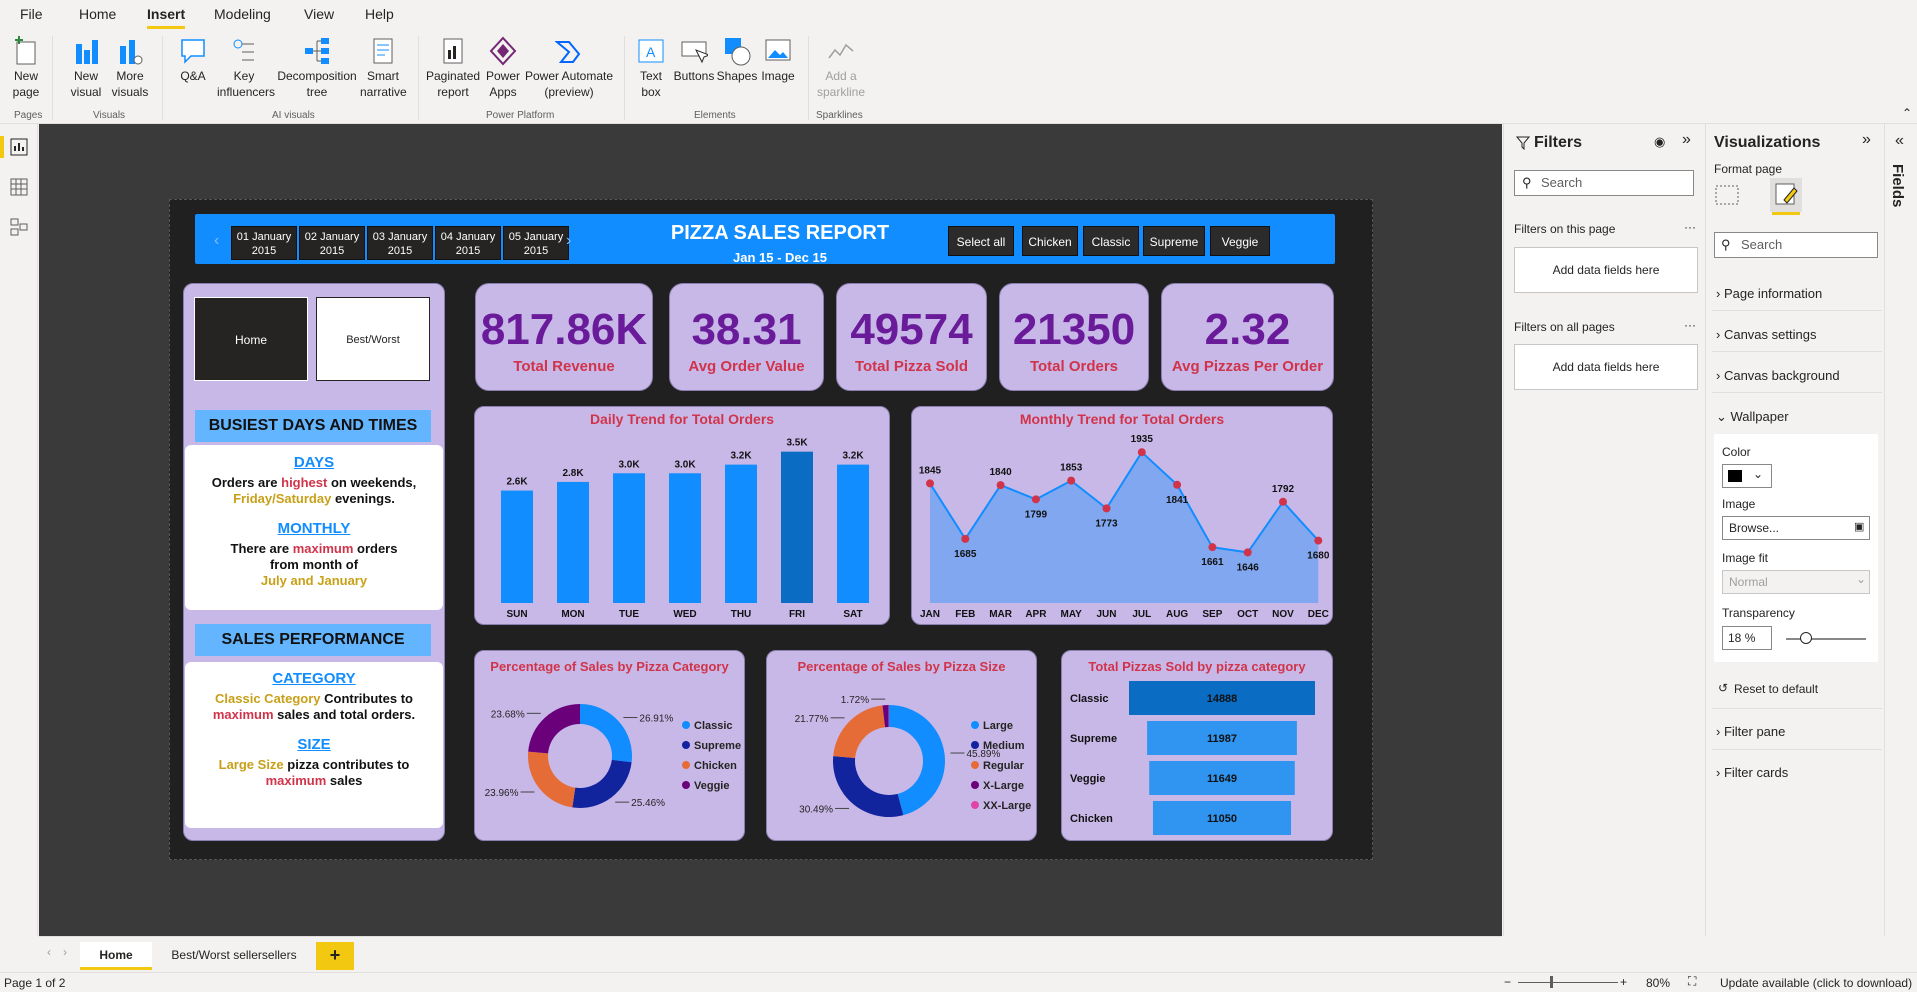 This screenshot has height=992, width=1917. I want to click on tab-best-worst: Best/Worst sellersellers, so click(234, 956).